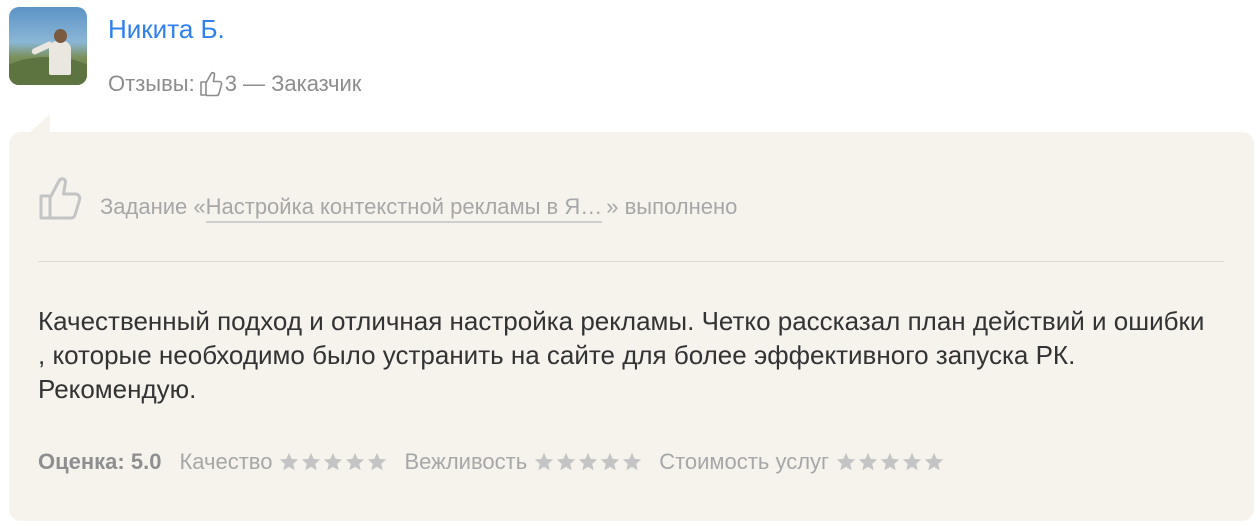 The image size is (1260, 526). I want to click on rating-politeness-label: Вежливость, so click(466, 461).